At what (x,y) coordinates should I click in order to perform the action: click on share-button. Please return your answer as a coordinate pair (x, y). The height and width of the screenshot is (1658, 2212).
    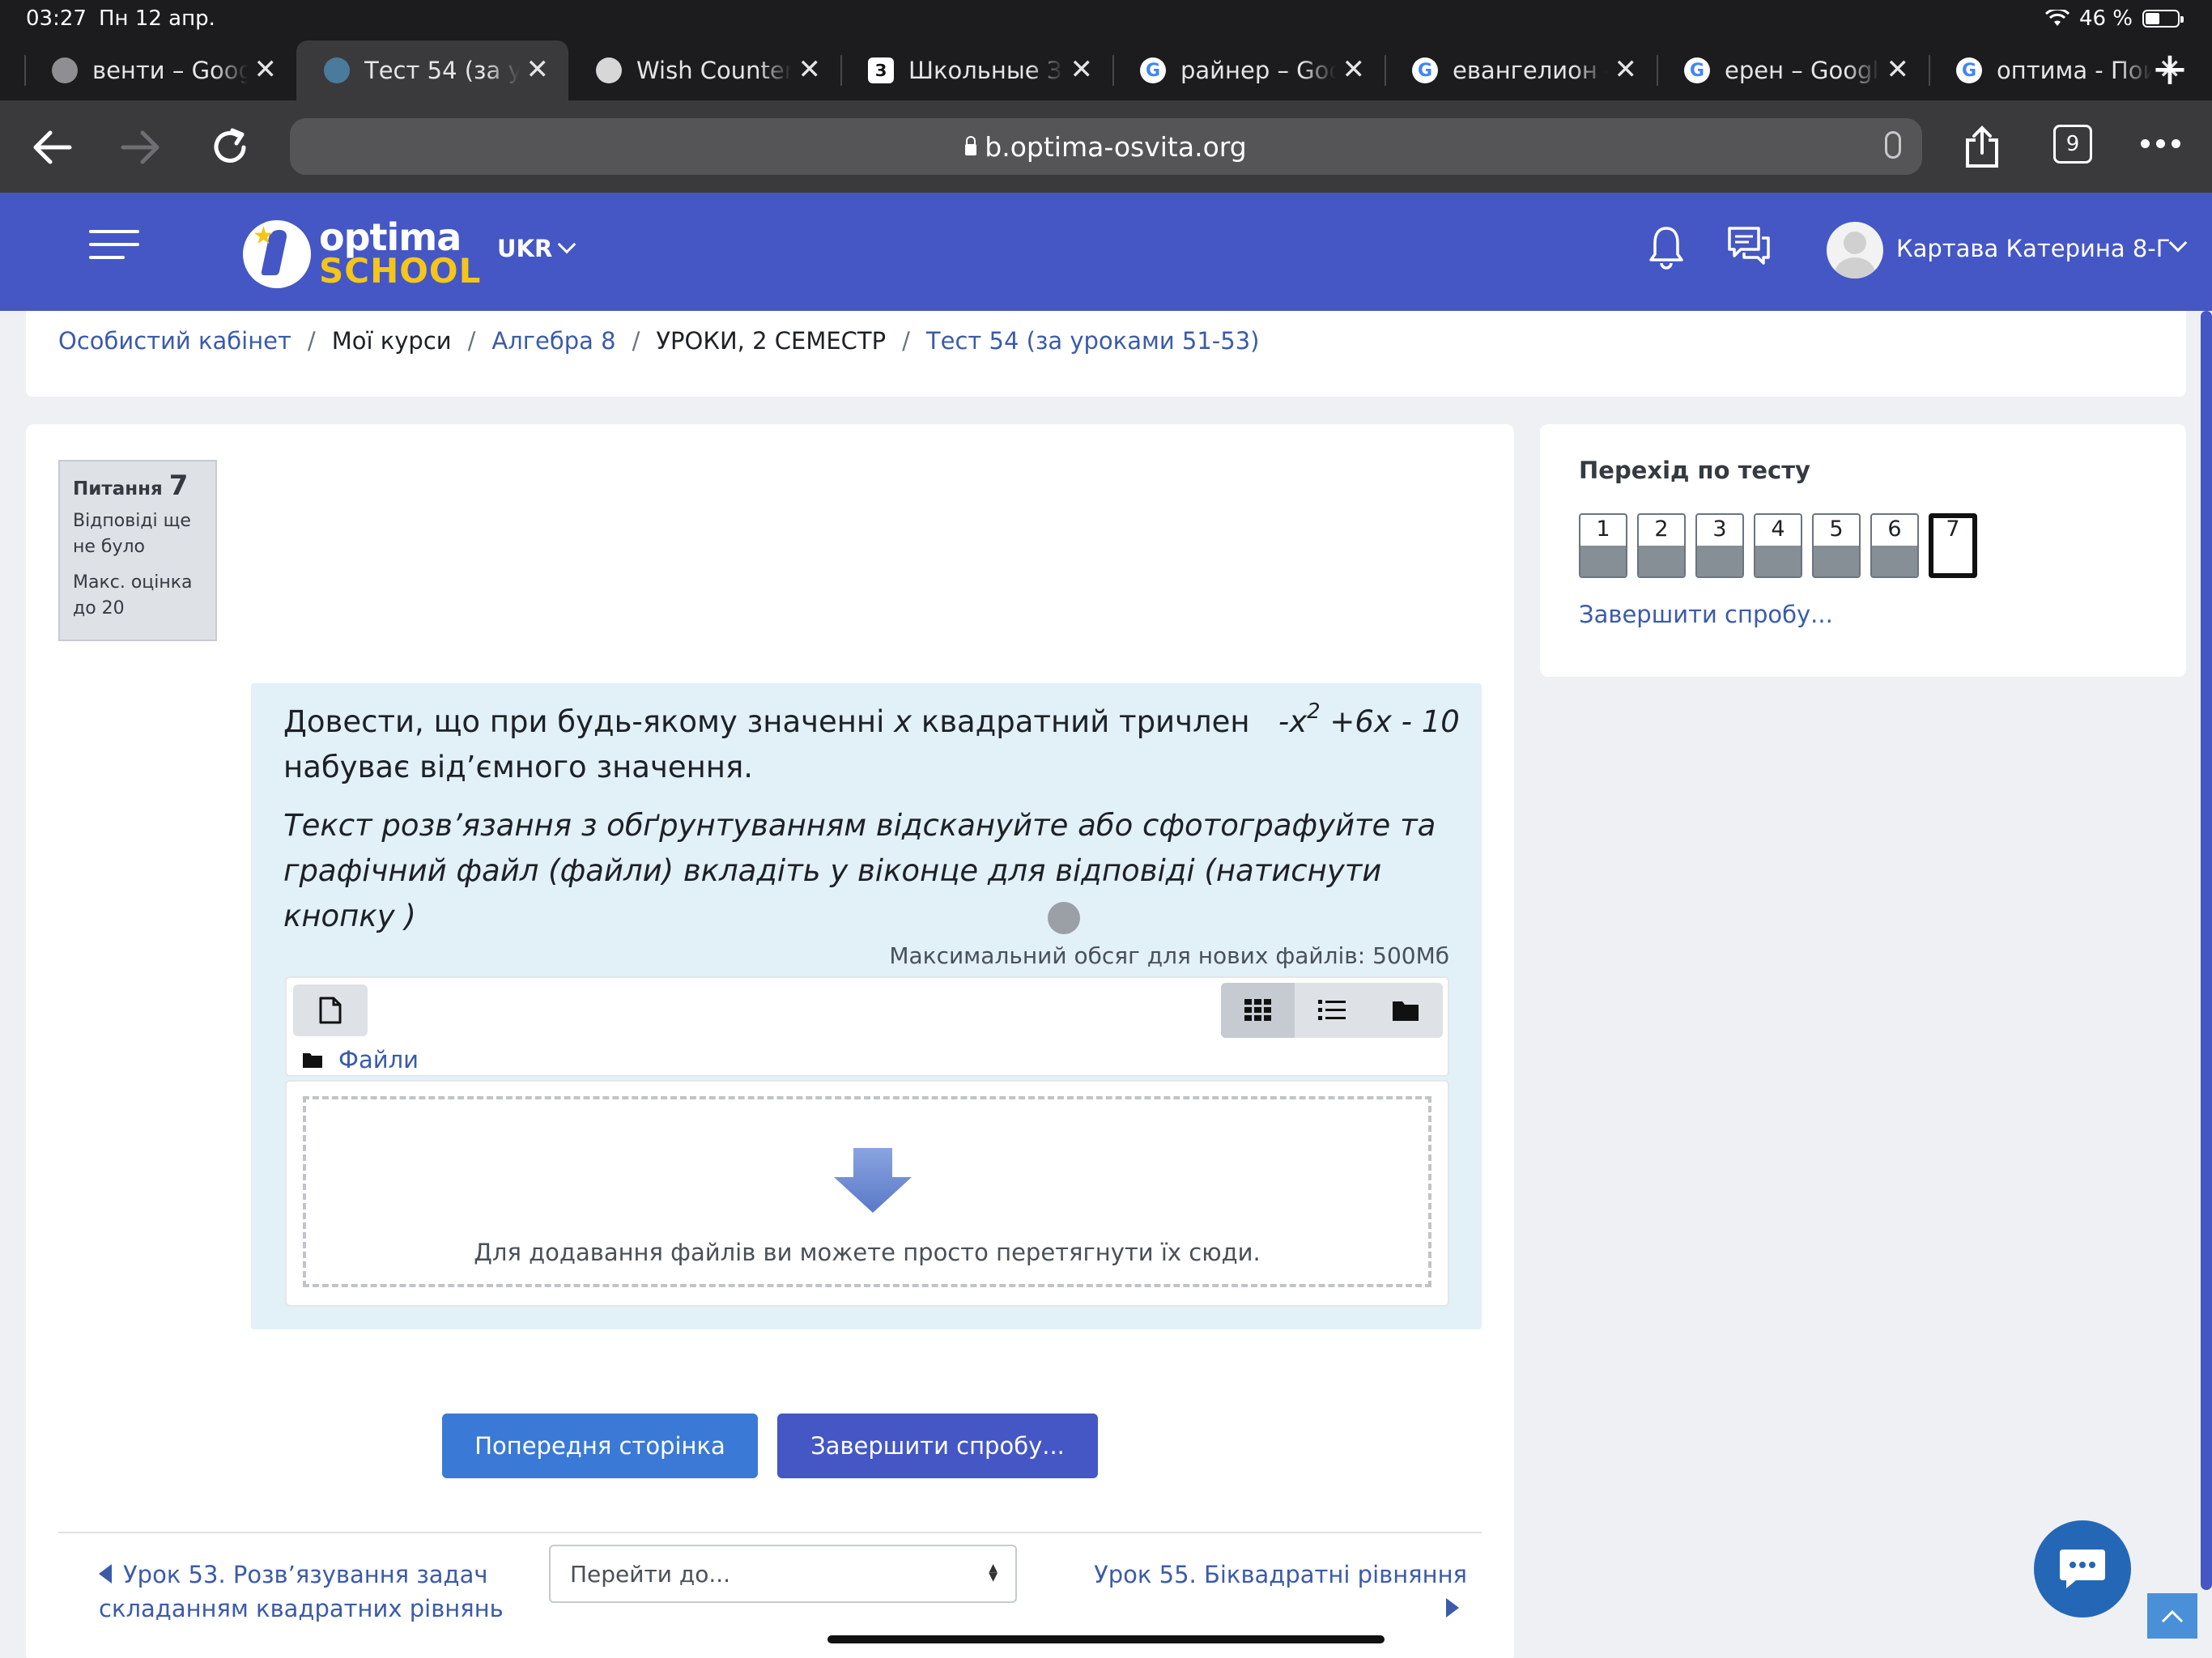
    Looking at the image, I should click on (1982, 147).